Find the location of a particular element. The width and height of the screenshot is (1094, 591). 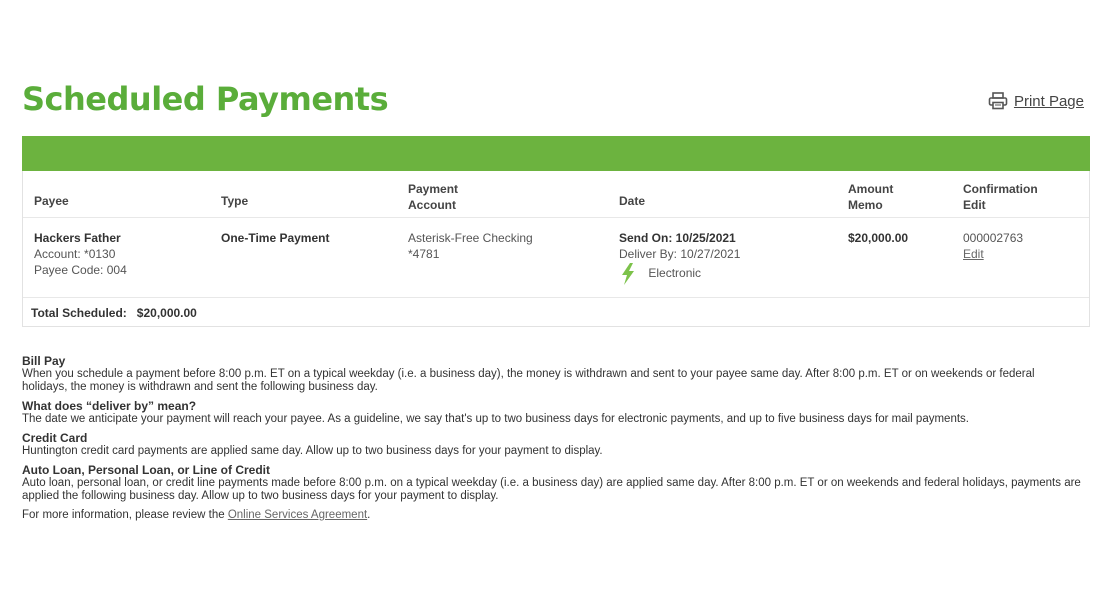

header-date: Date is located at coordinates (632, 201).